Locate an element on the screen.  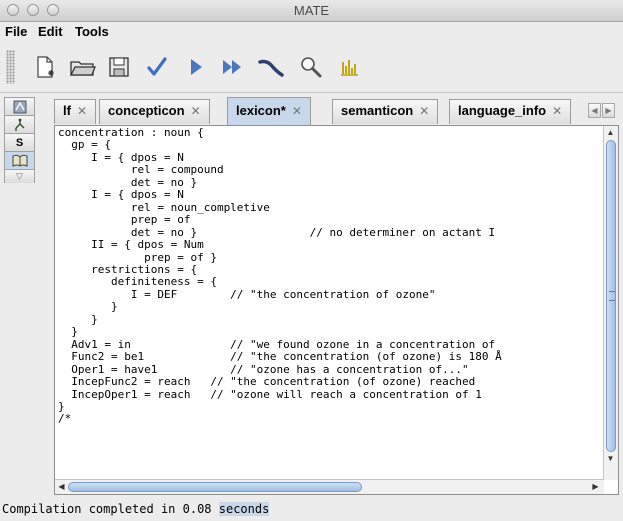
tab-lexicon: lexicon* ✕ is located at coordinates (269, 111).